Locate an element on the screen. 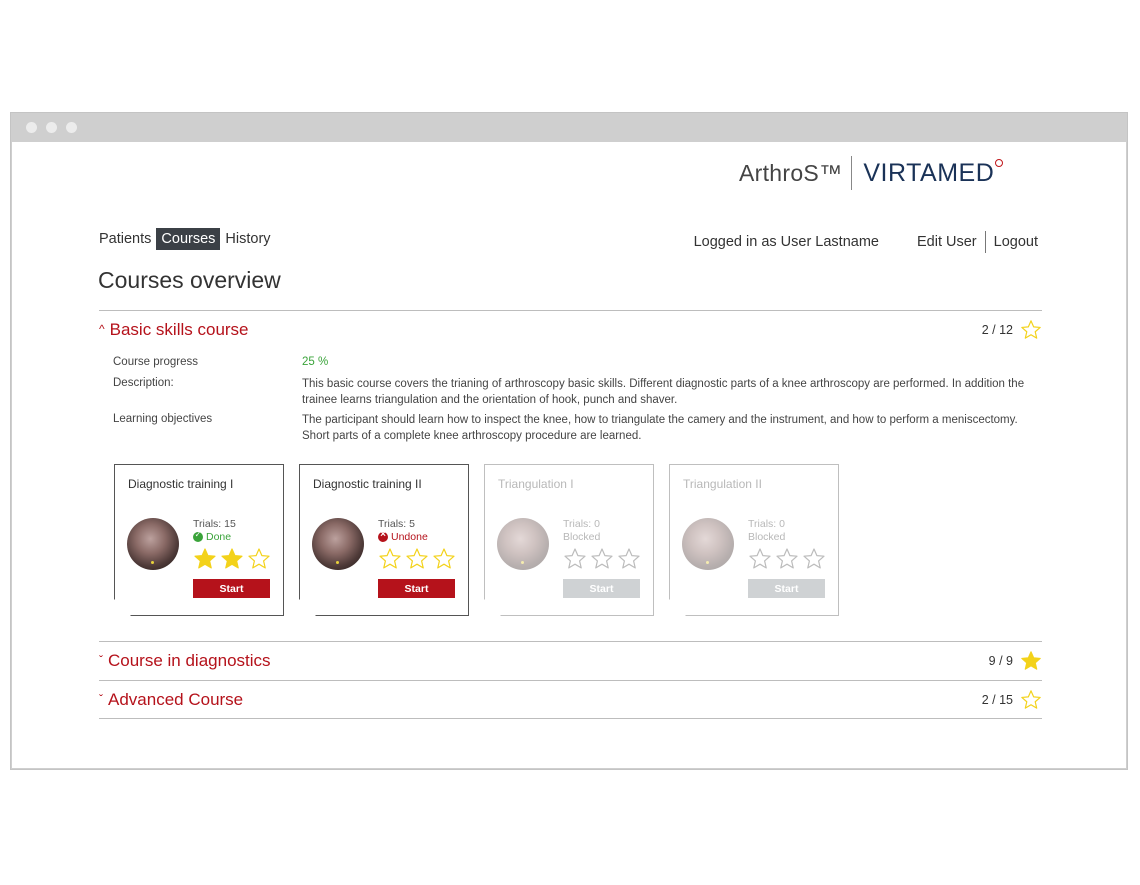 The width and height of the screenshot is (1140, 885). nav-patients: Patients is located at coordinates (125, 239).